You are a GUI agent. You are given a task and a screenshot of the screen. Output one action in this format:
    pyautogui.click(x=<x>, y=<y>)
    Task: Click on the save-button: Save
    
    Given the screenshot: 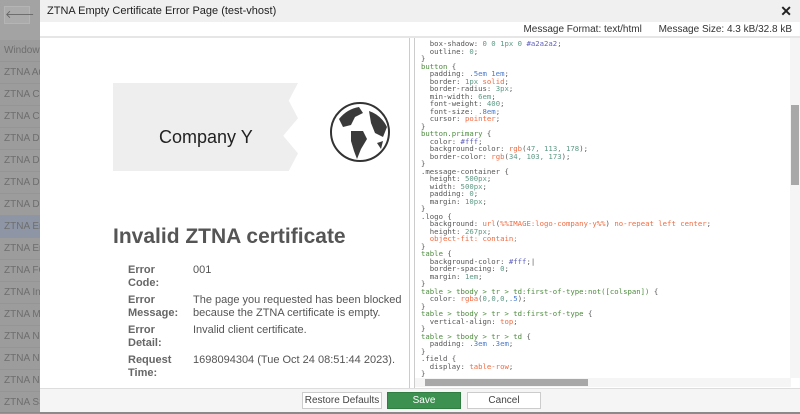 What is the action you would take?
    pyautogui.click(x=424, y=400)
    